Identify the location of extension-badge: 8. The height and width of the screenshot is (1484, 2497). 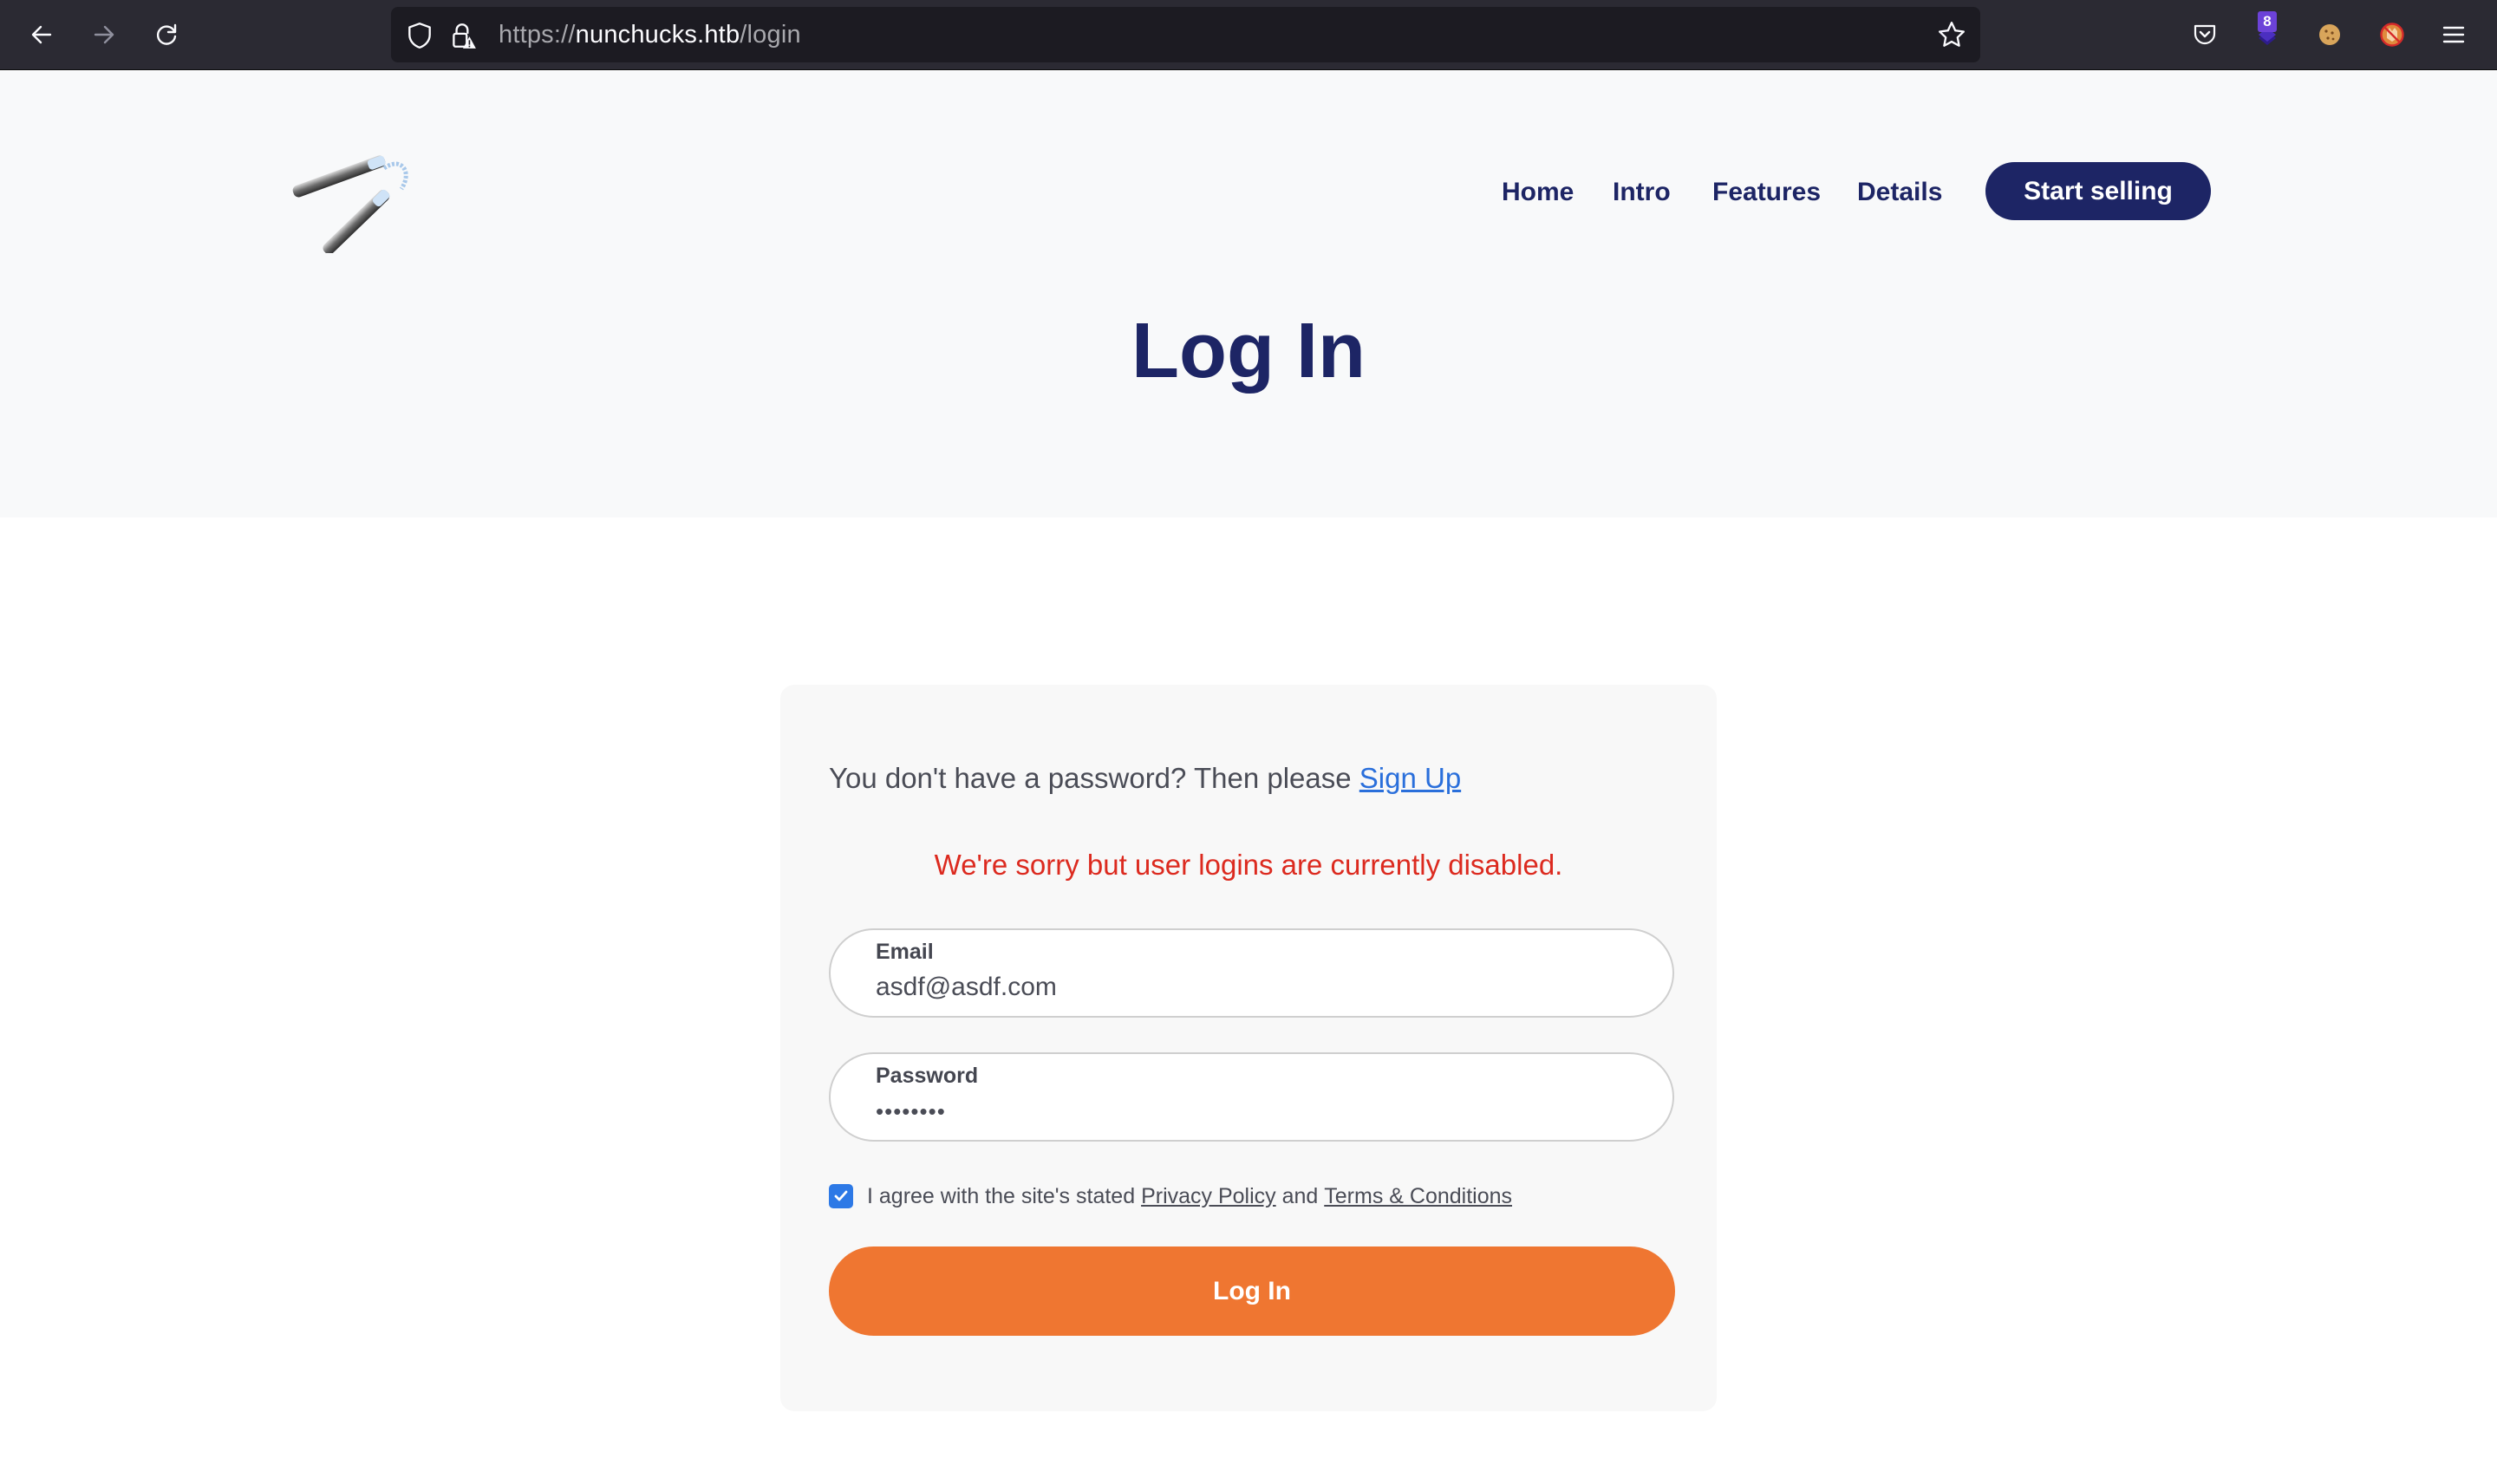
(2267, 21).